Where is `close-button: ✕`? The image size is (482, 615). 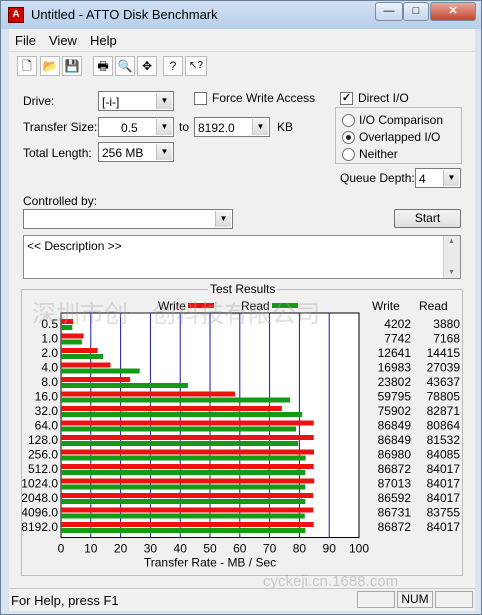 close-button: ✕ is located at coordinates (453, 11).